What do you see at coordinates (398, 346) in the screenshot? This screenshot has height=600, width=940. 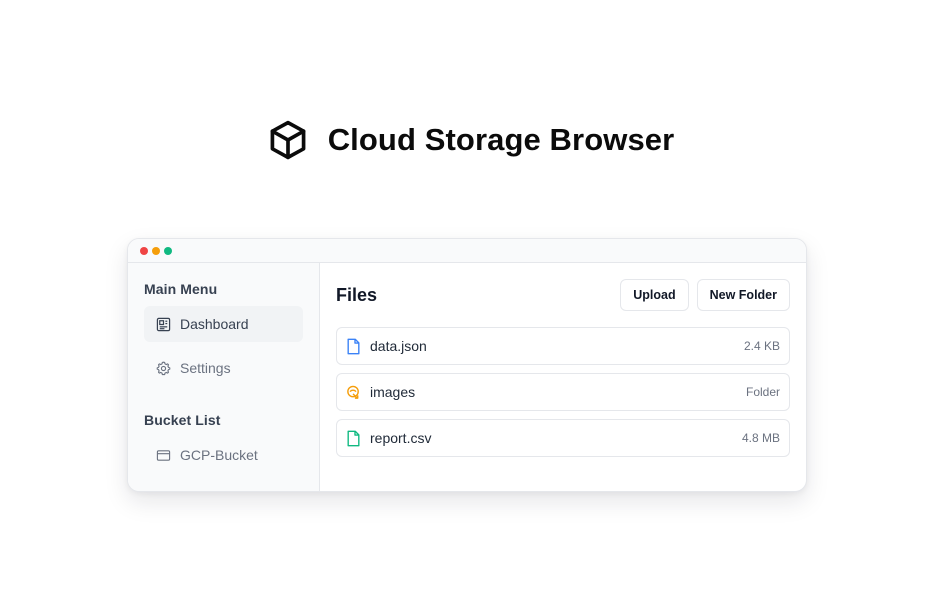 I see `file-name: data.json` at bounding box center [398, 346].